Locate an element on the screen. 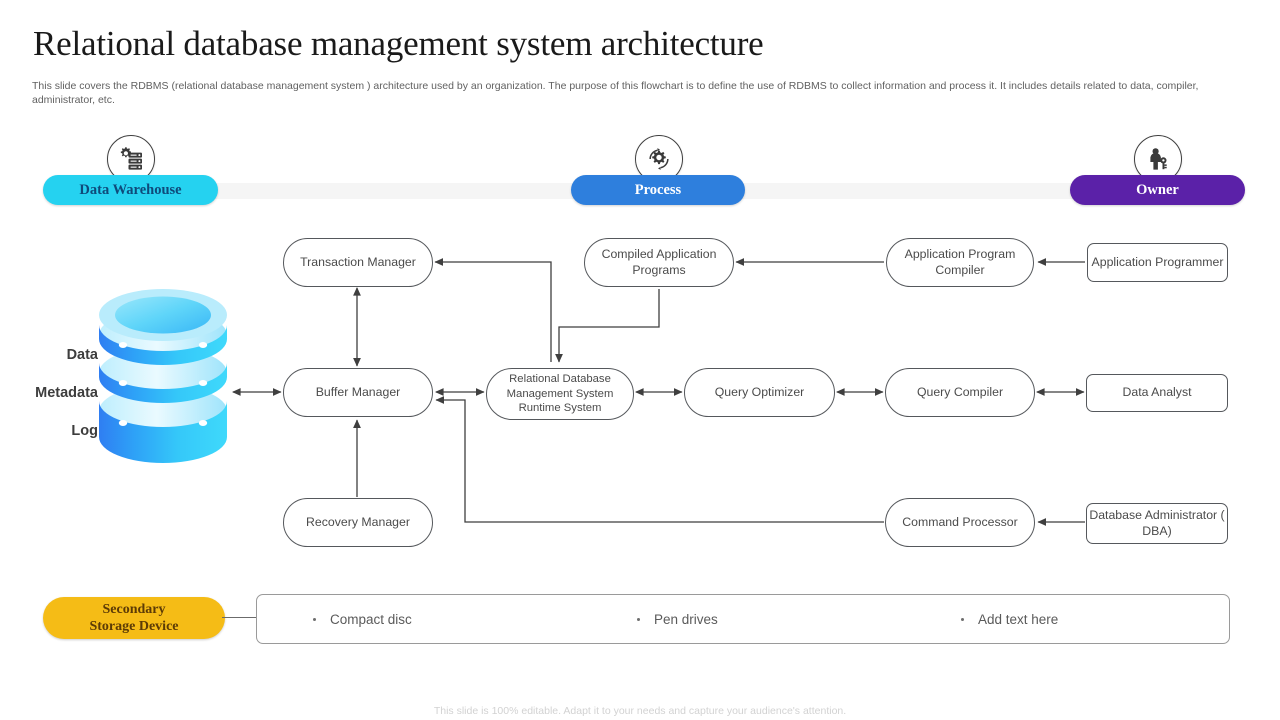  node-data-analyst: Data Analyst is located at coordinates (1157, 393).